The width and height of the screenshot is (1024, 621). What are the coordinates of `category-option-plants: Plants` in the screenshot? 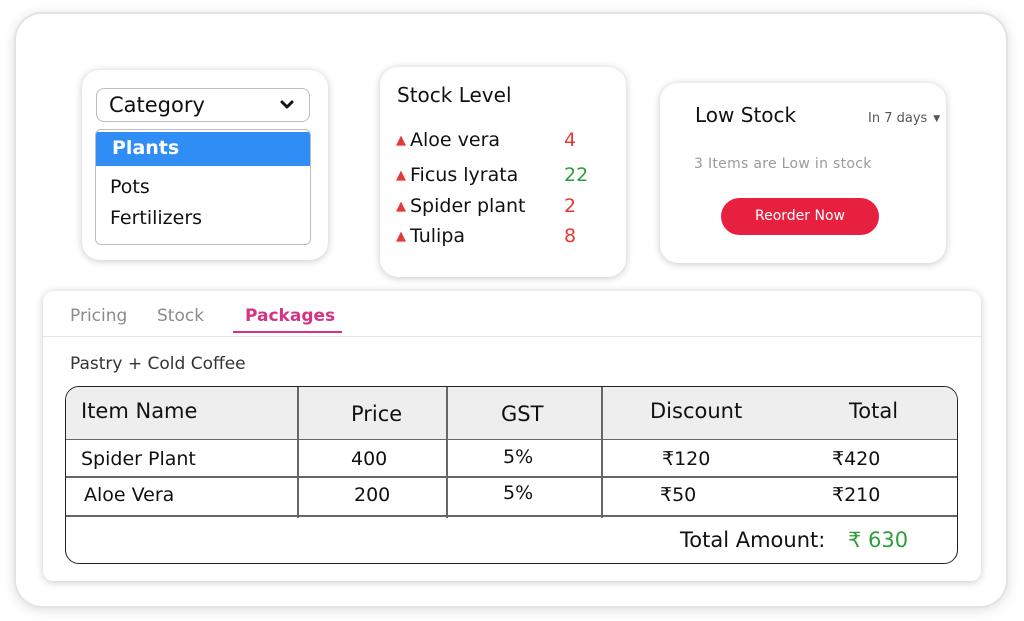 It's located at (203, 149).